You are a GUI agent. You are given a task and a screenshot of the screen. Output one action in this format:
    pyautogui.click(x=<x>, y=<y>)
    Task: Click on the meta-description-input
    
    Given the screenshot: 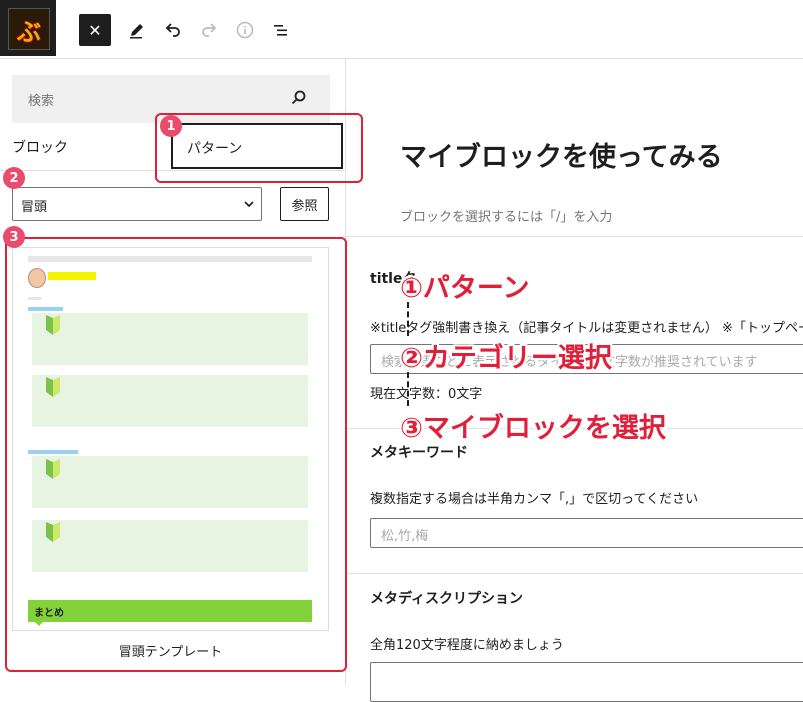 What is the action you would take?
    pyautogui.click(x=586, y=682)
    